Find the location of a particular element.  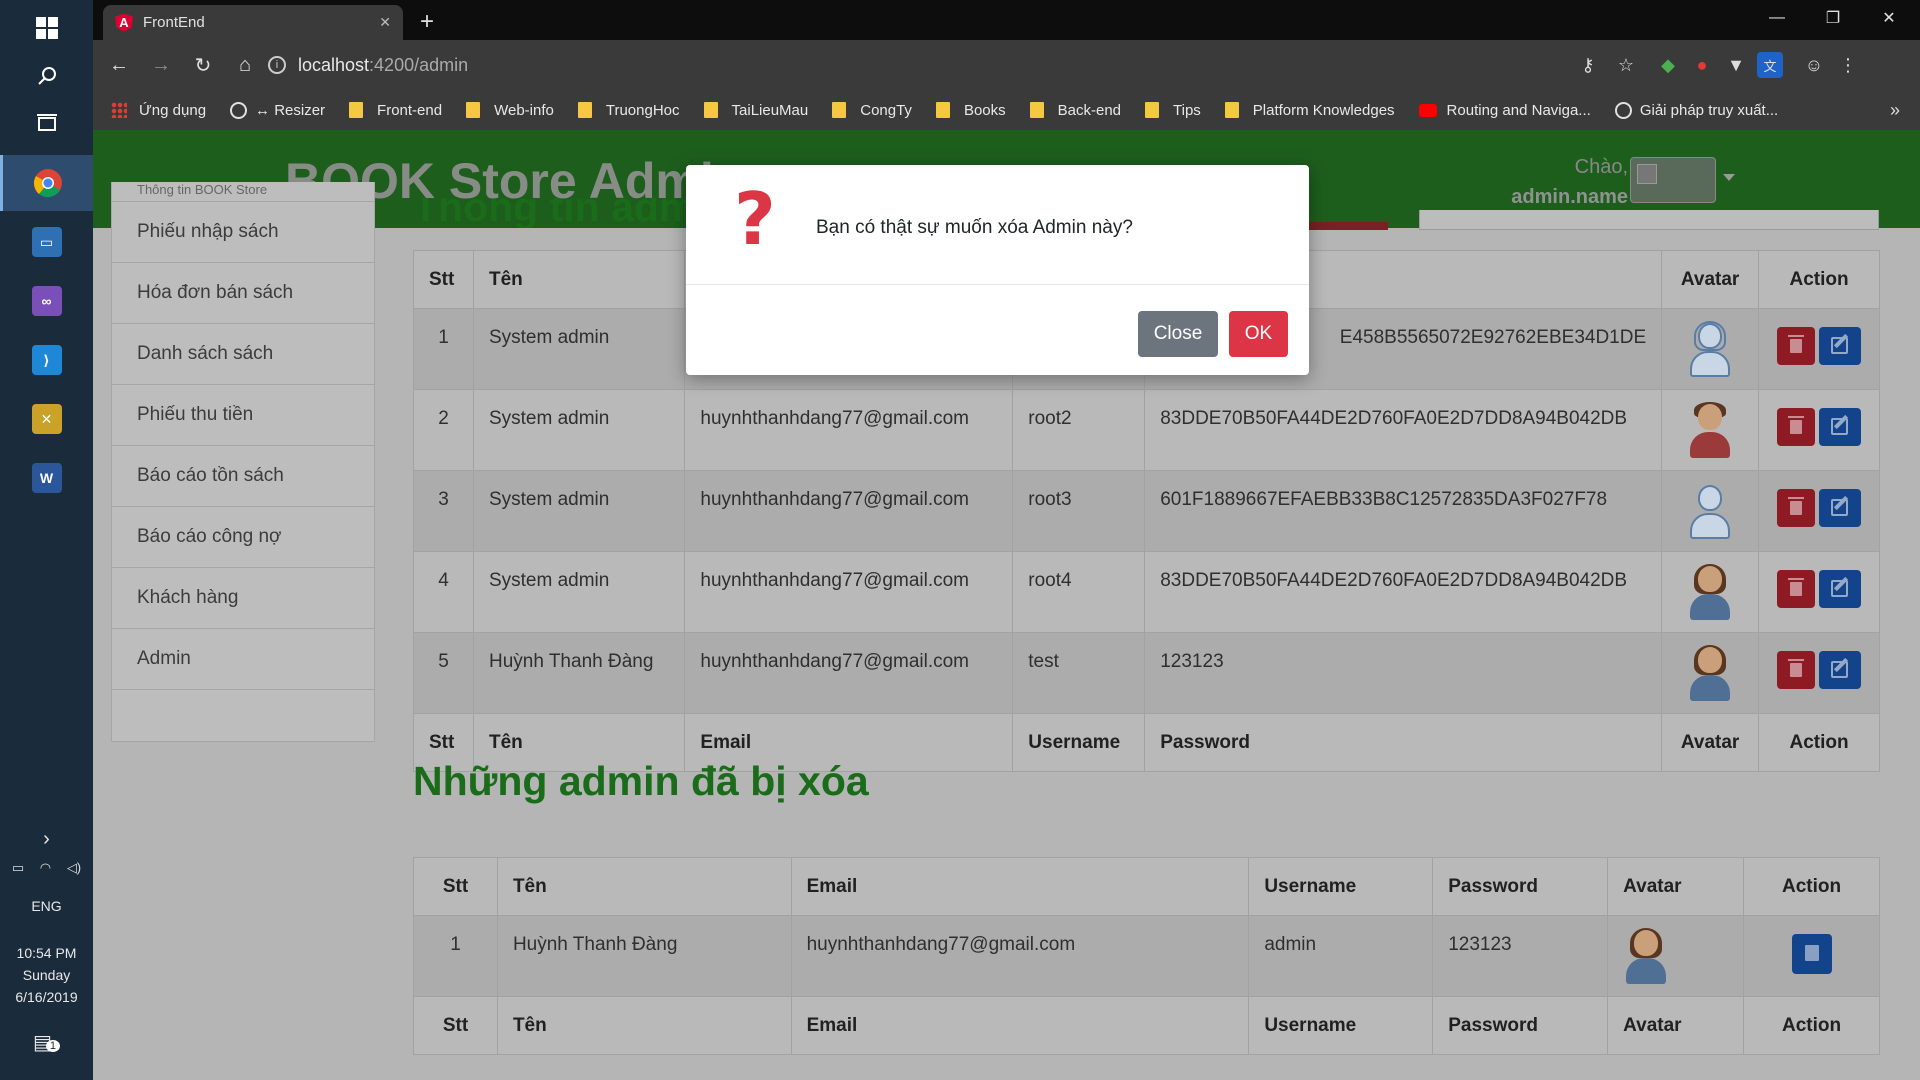

column-footer-ten: Tên is located at coordinates (644, 1025).